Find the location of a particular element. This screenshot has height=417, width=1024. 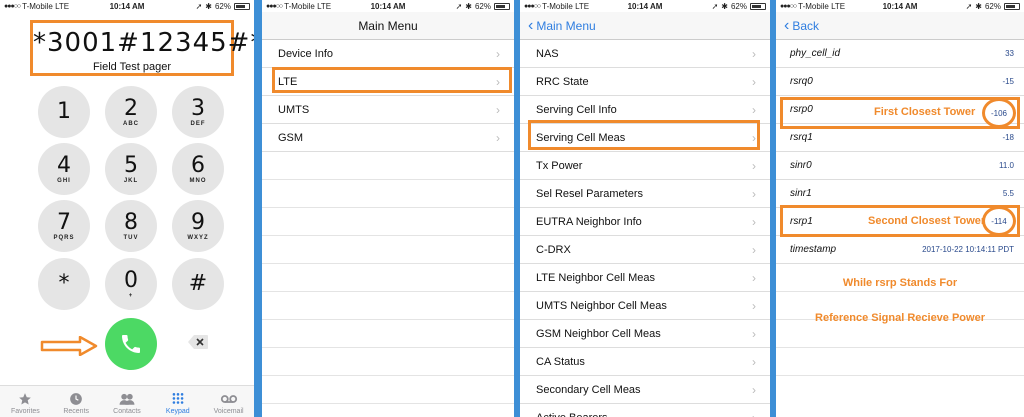

key-digit: 8 is located at coordinates (131, 222).